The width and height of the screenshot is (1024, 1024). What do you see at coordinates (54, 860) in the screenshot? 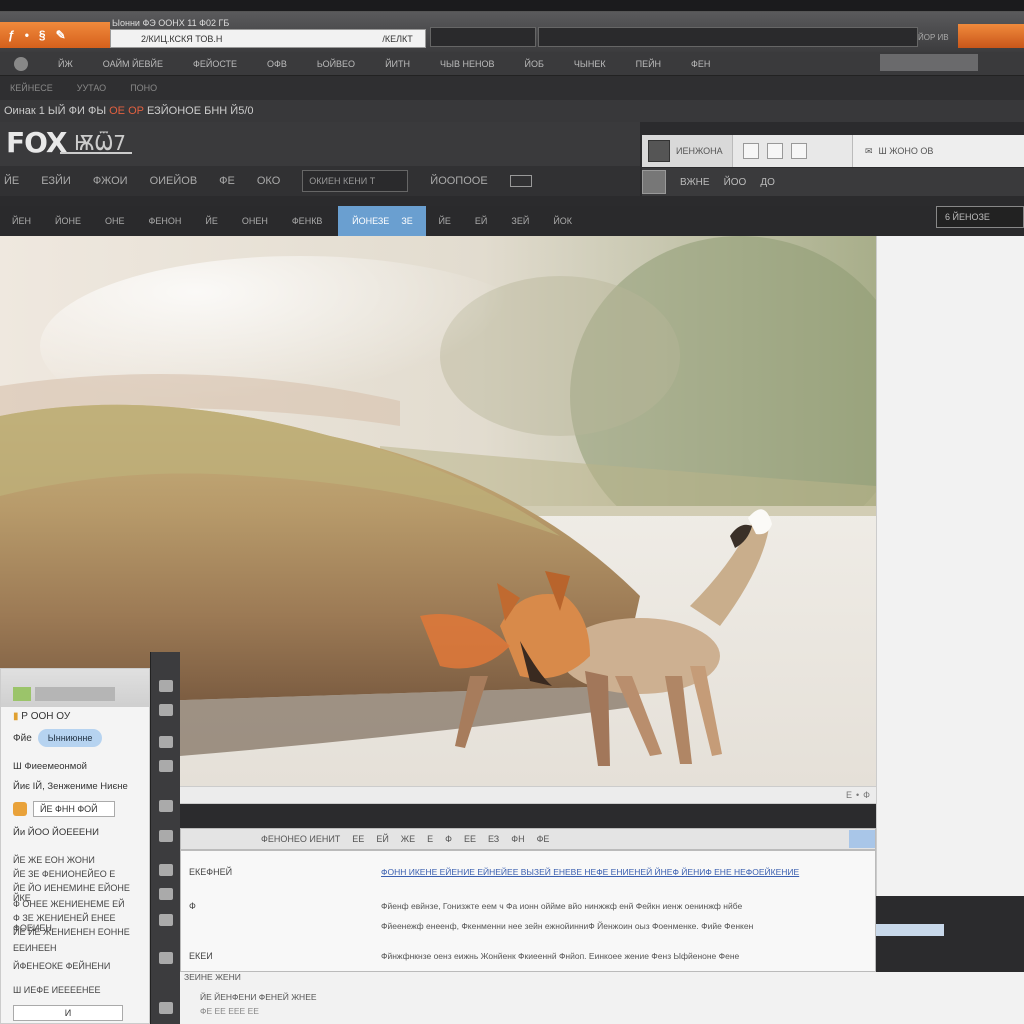
I see `popup-list-item: ЙЕ ЖЕ ЕОН ЖОНИ` at bounding box center [54, 860].